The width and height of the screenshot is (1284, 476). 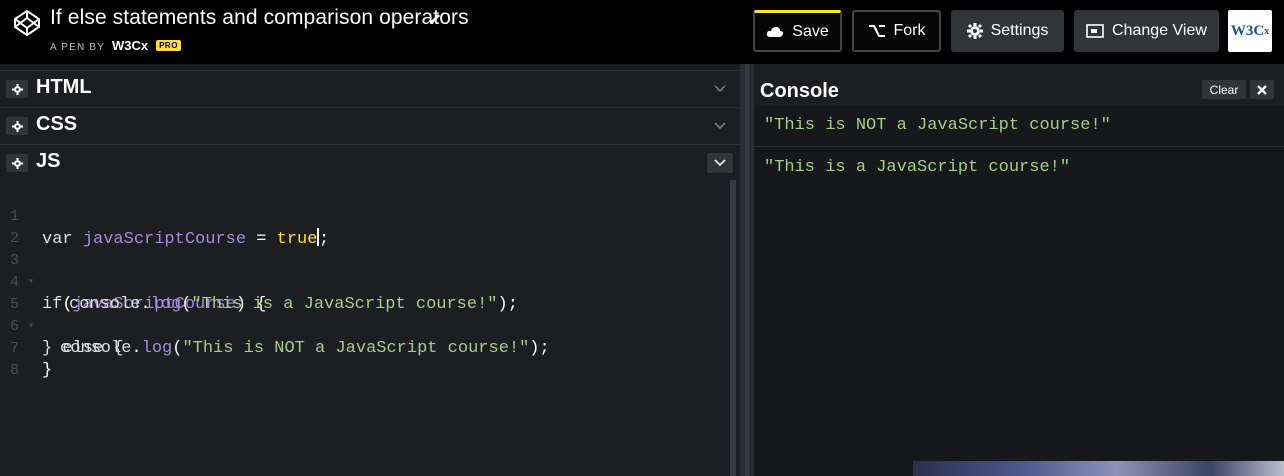 I want to click on change-view-label: Change View, so click(x=1159, y=30).